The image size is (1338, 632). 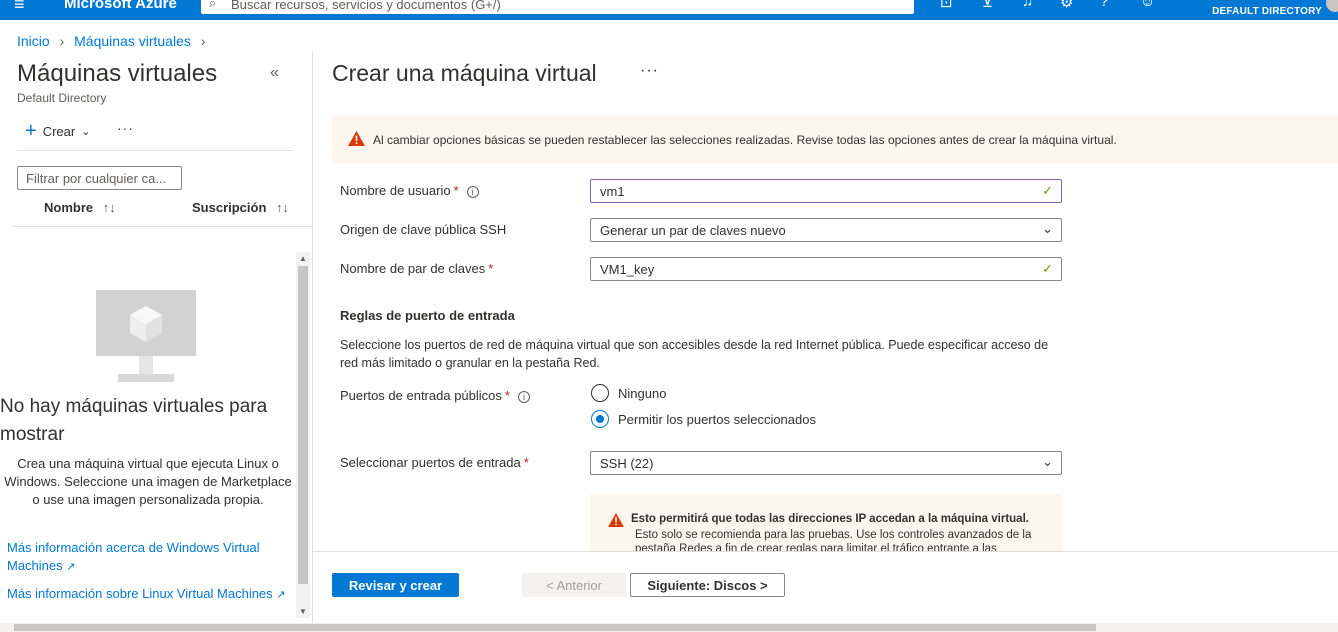 What do you see at coordinates (395, 585) in the screenshot?
I see `review-create-button: Revisar y crear` at bounding box center [395, 585].